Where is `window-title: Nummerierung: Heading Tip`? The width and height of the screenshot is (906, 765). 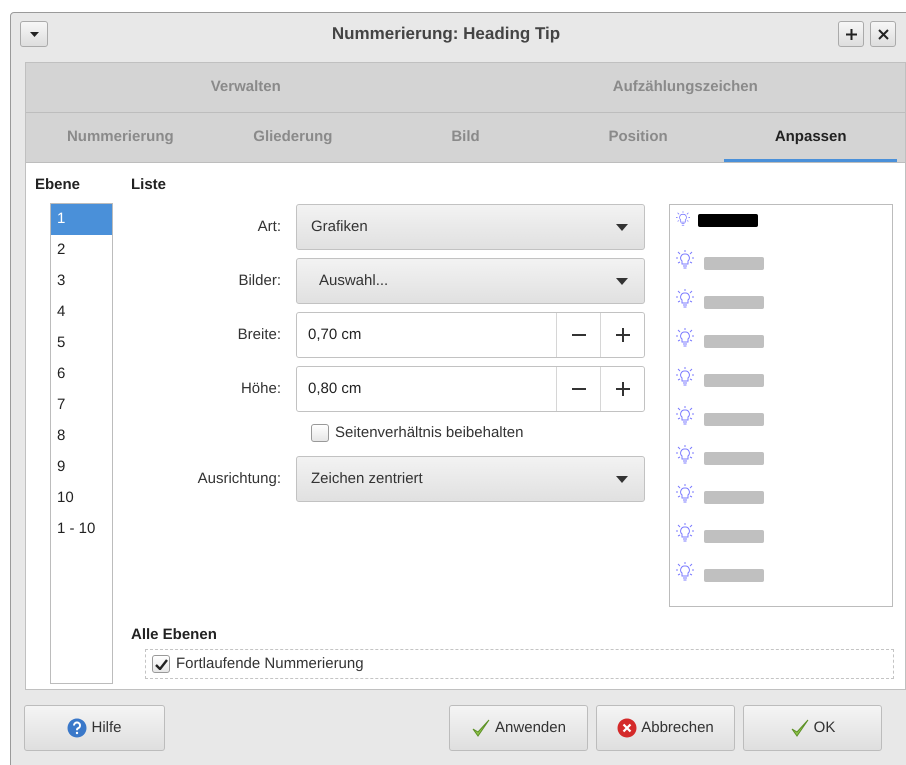 window-title: Nummerierung: Heading Tip is located at coordinates (446, 34).